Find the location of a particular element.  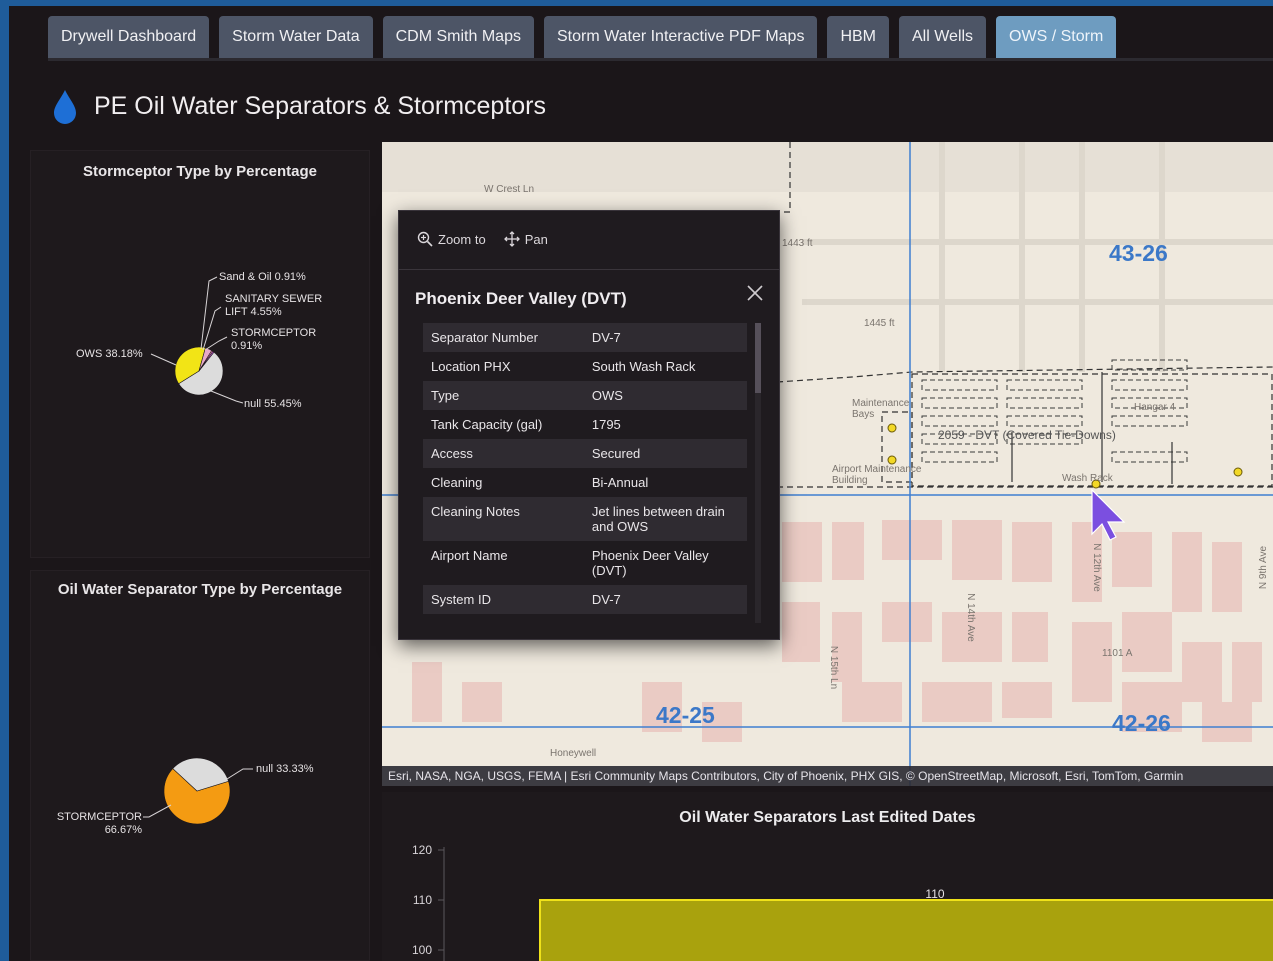

tab-bar-divider is located at coordinates (660, 59).